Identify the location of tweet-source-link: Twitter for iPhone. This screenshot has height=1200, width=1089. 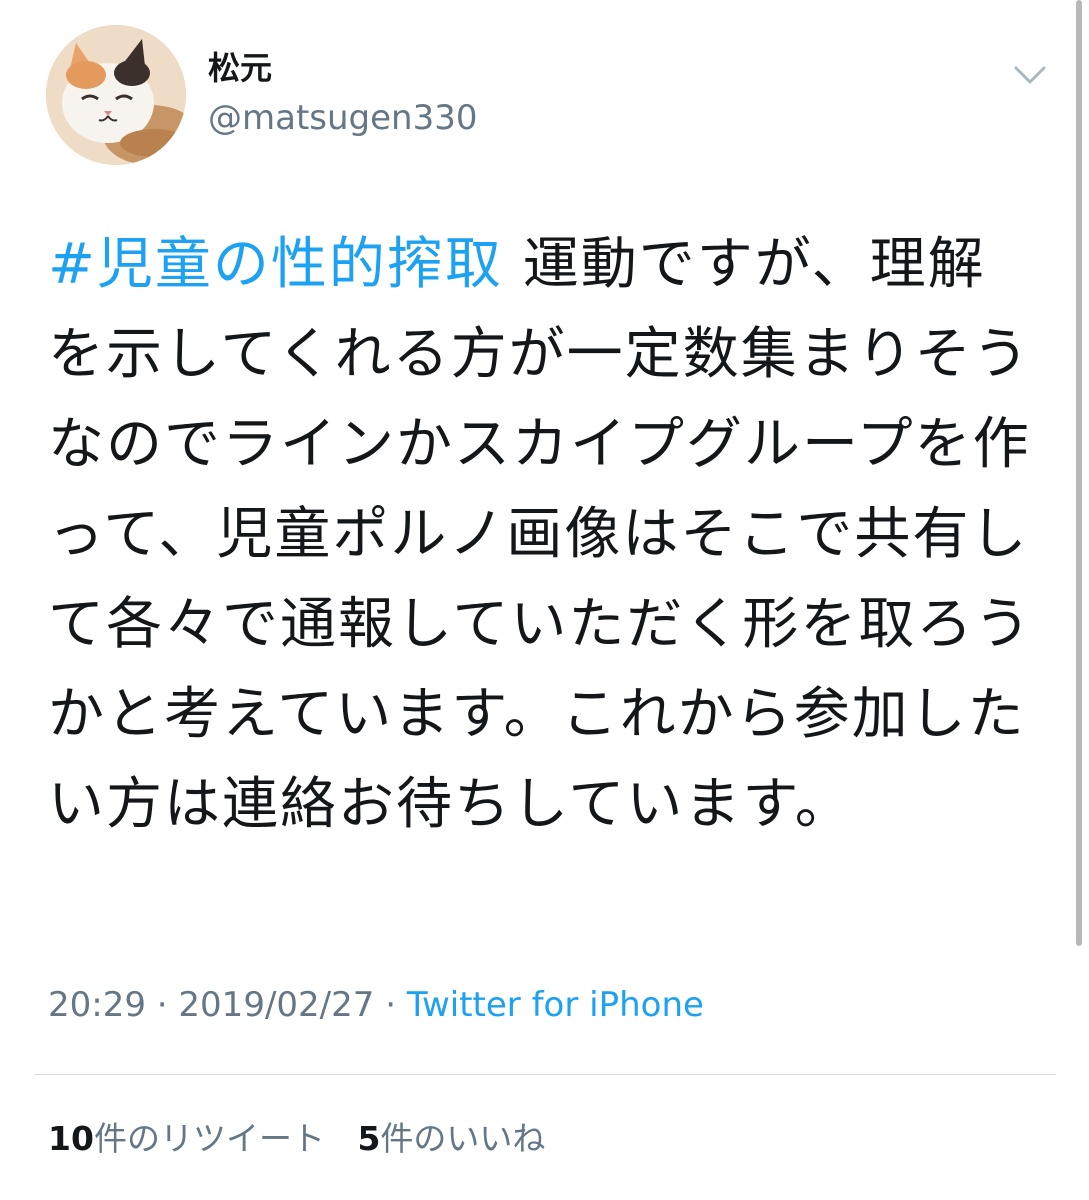
(555, 1005).